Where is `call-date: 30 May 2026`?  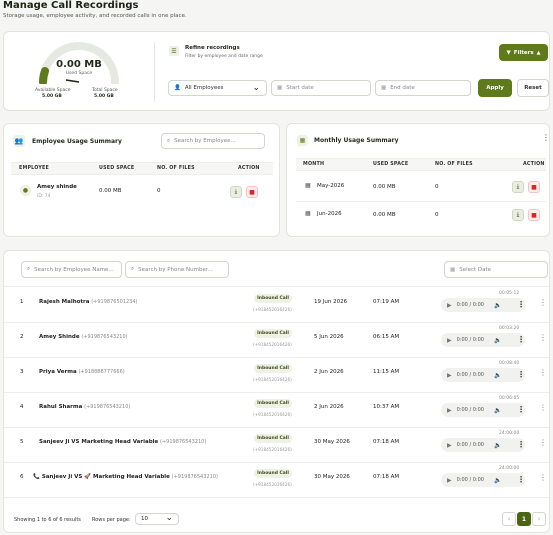
call-date: 30 May 2026 is located at coordinates (332, 442).